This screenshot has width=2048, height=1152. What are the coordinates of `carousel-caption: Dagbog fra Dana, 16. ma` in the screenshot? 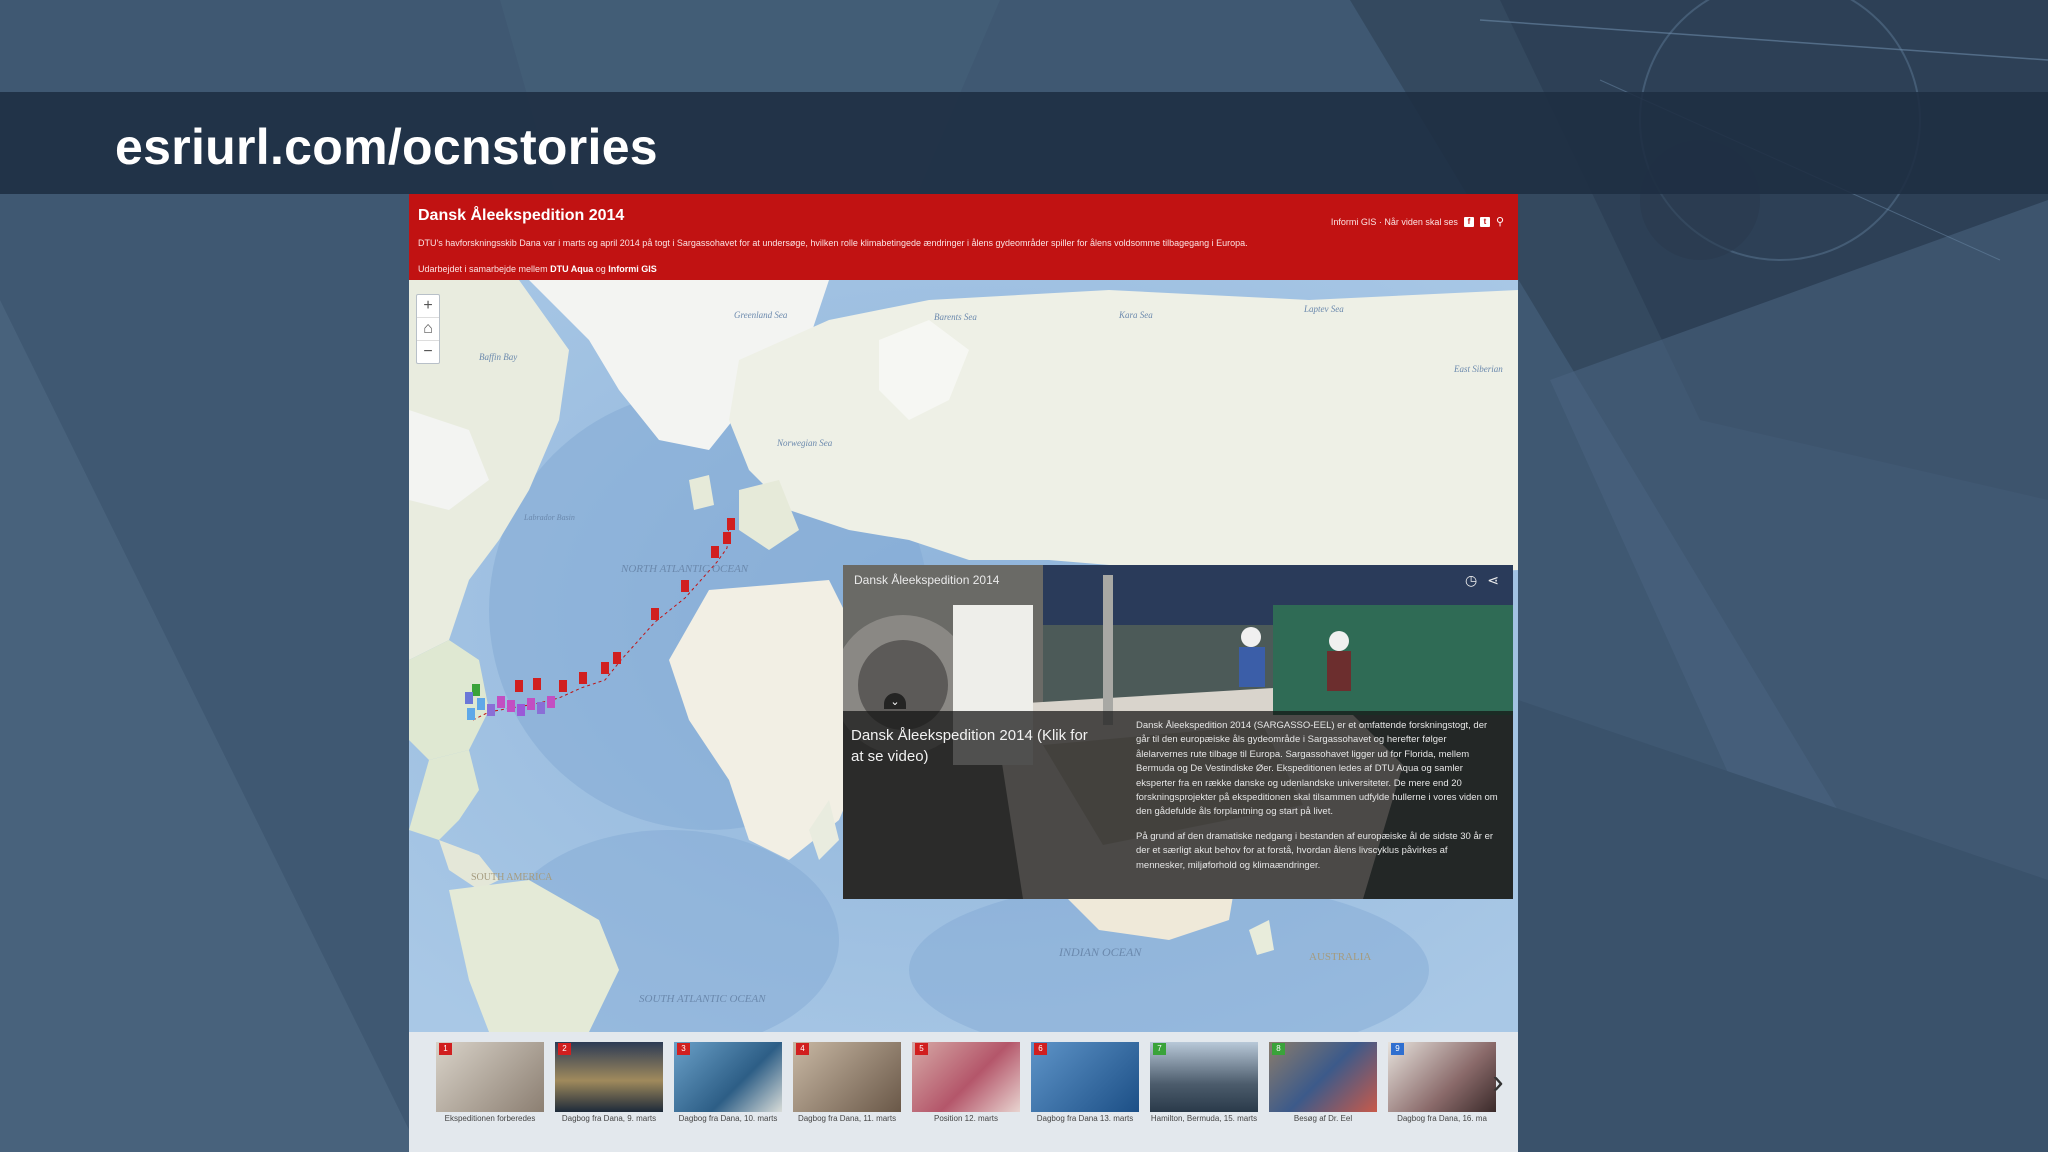 It's located at (1442, 1118).